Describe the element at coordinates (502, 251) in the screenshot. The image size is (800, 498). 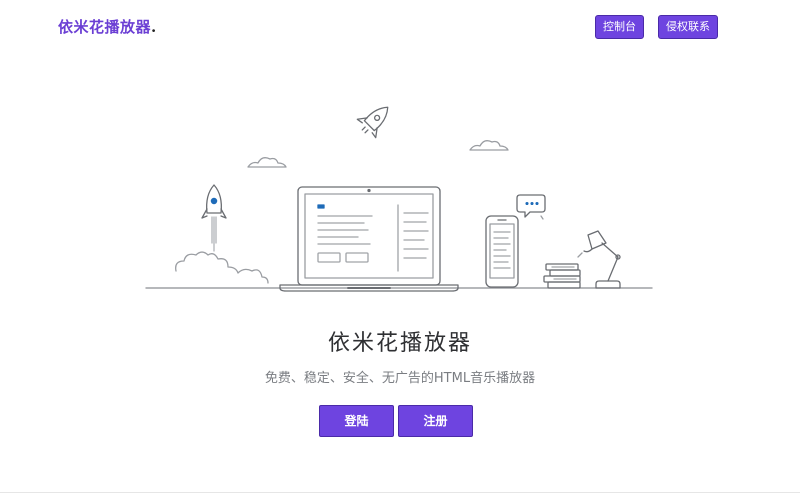
I see `phone-icon` at that location.